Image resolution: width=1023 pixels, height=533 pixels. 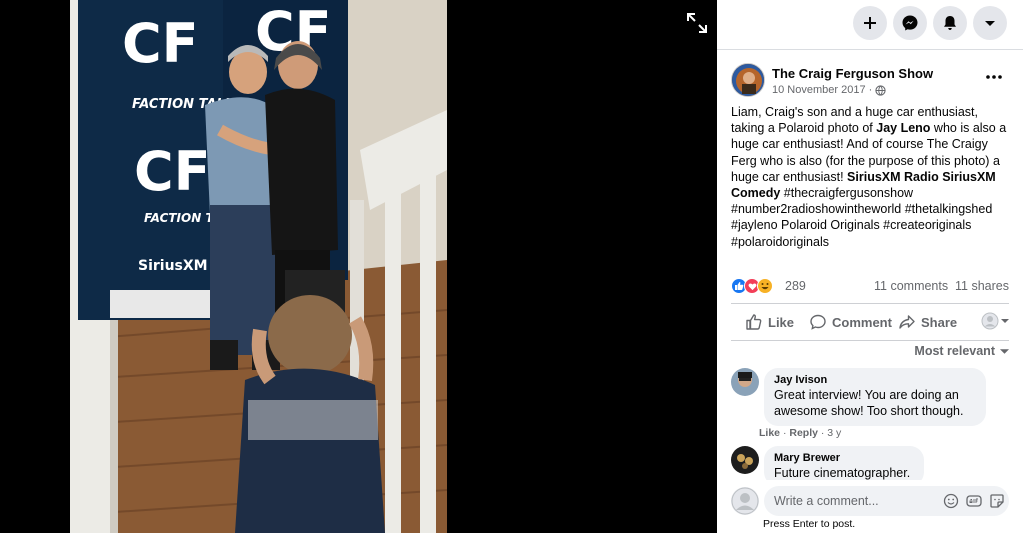 I want to click on top-bar, so click(x=870, y=25).